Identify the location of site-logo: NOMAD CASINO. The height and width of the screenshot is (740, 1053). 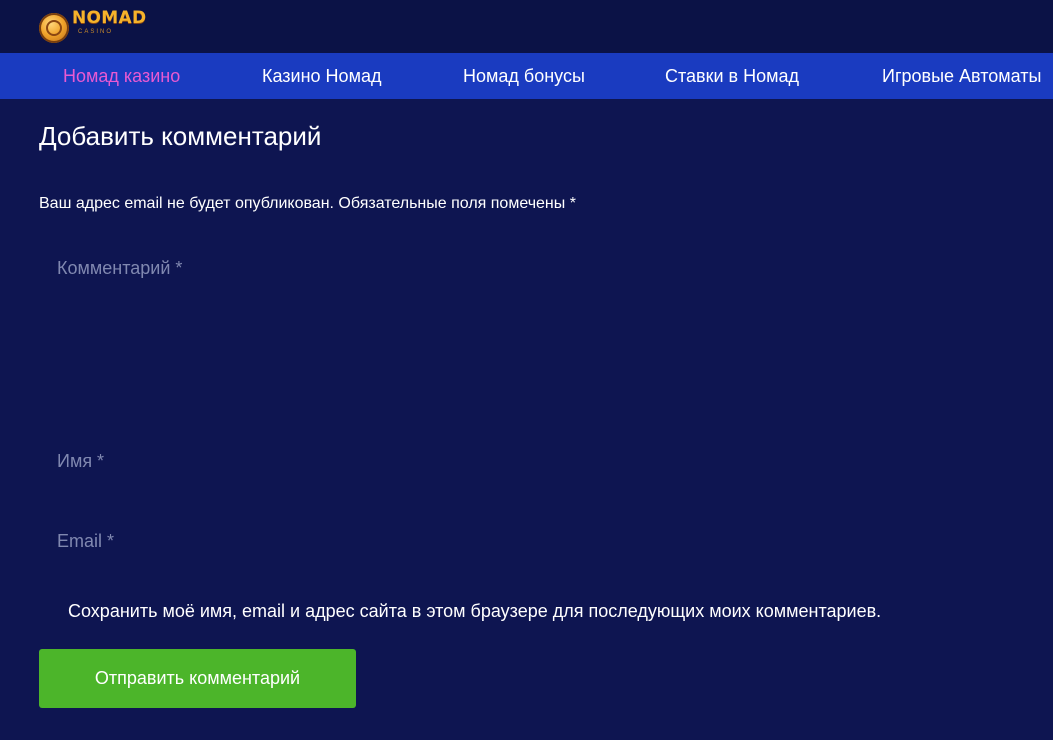
(92, 26).